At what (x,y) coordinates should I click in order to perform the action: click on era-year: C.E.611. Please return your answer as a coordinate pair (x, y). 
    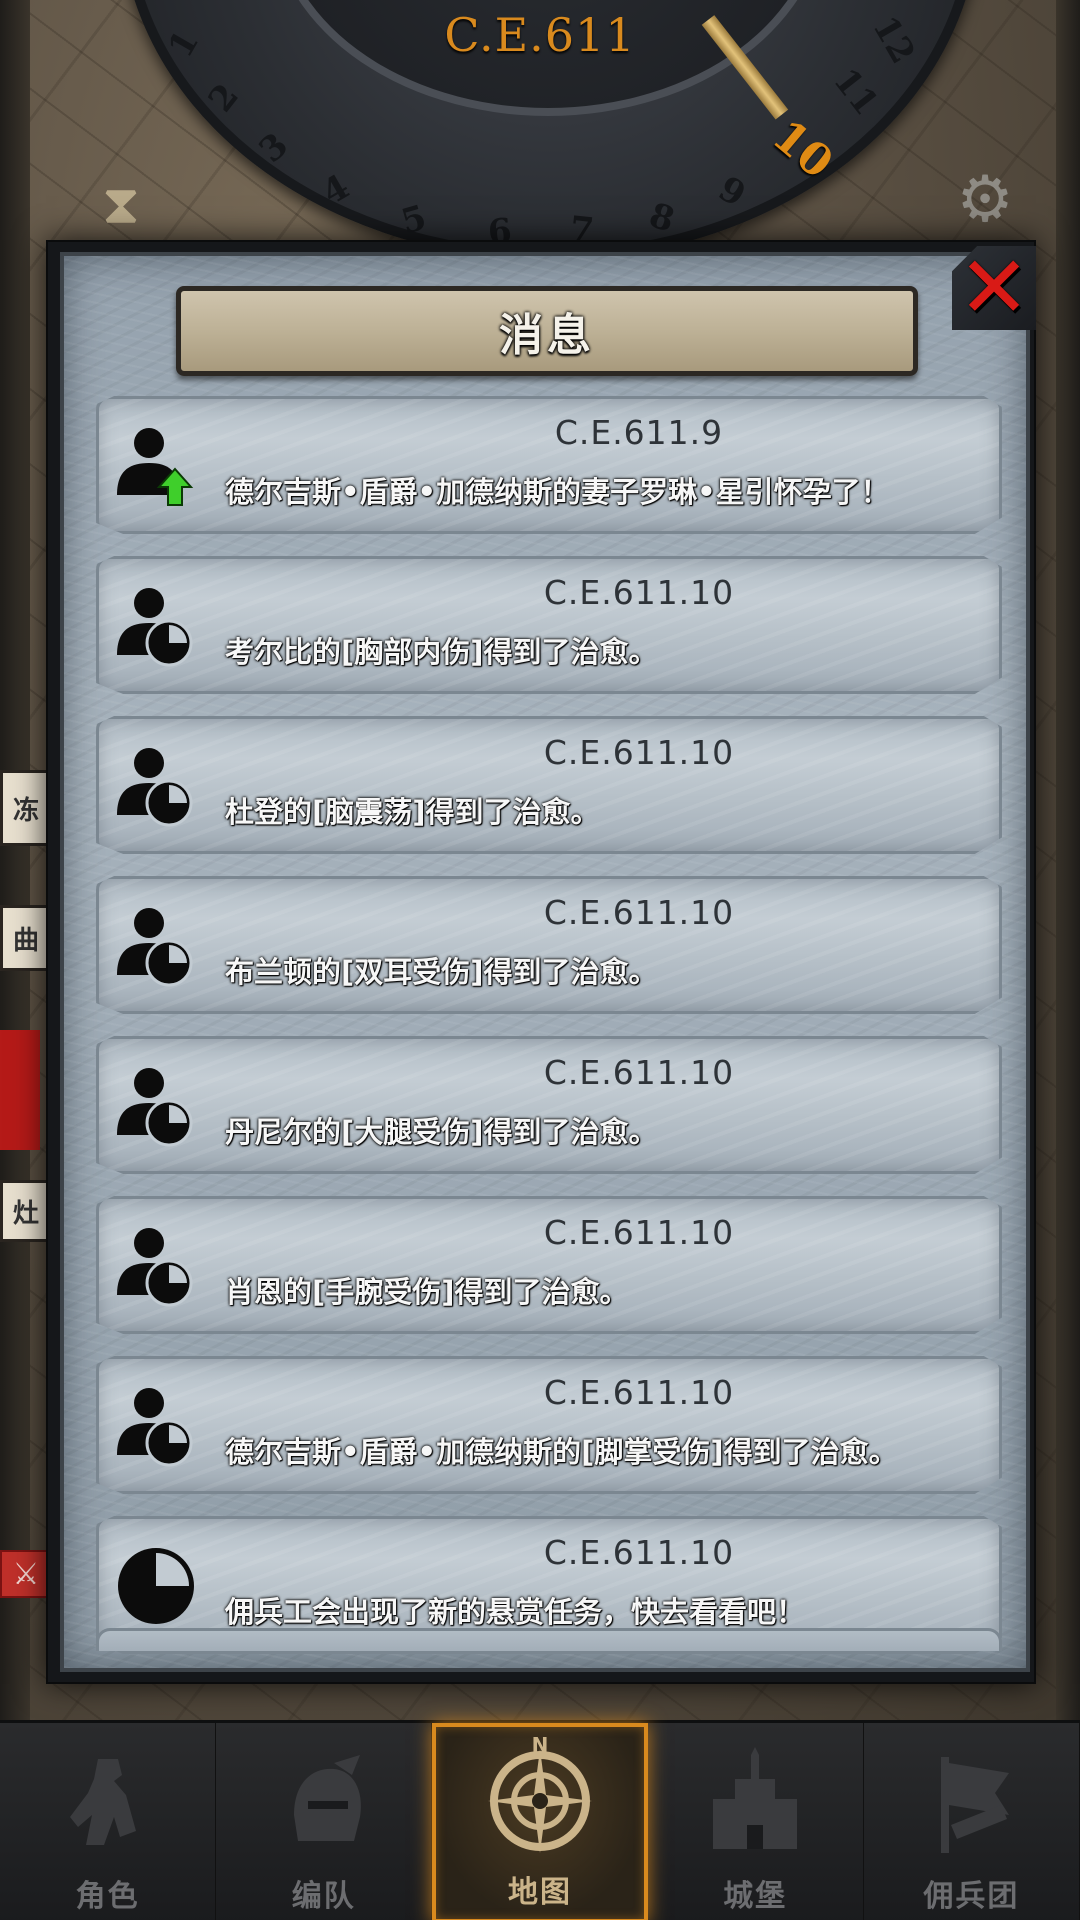
    Looking at the image, I should click on (540, 35).